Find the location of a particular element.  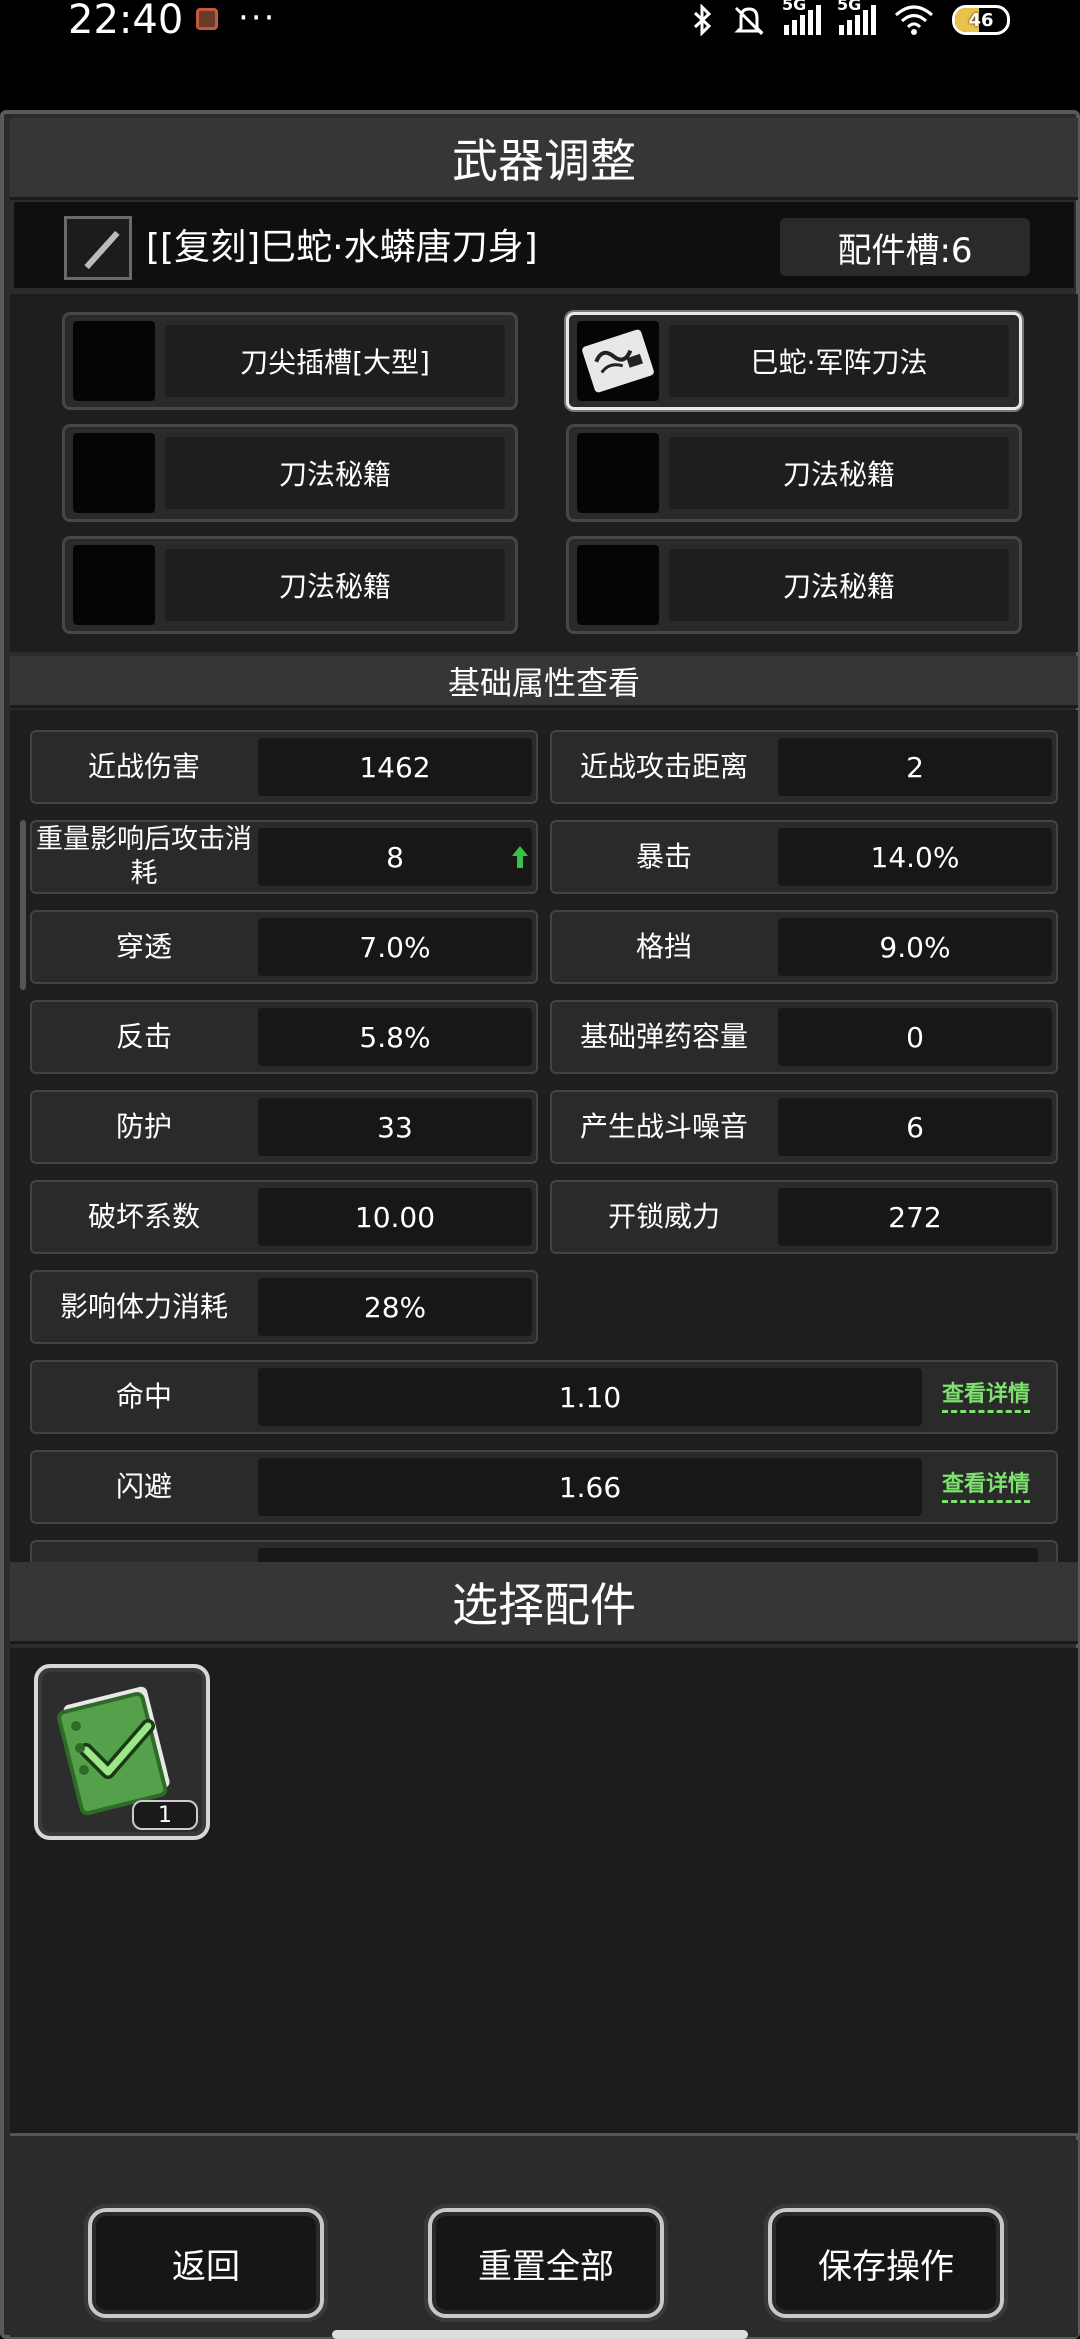

attr-critical: 暴击 14.0% is located at coordinates (804, 857).